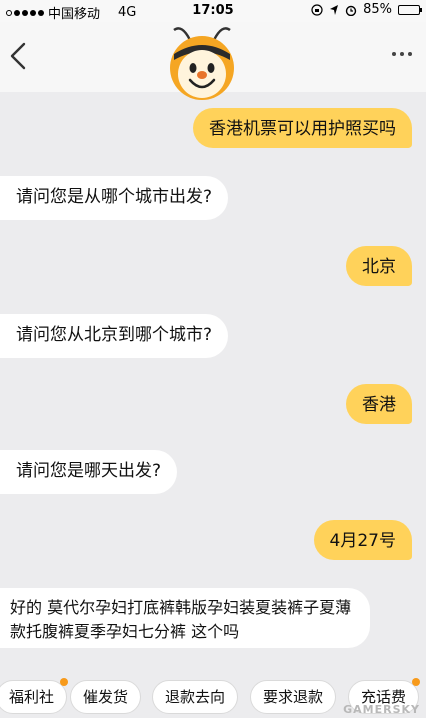 The image size is (426, 718). Describe the element at coordinates (114, 198) in the screenshot. I see `message-incoming: 请问您是从哪个城市出发?` at that location.